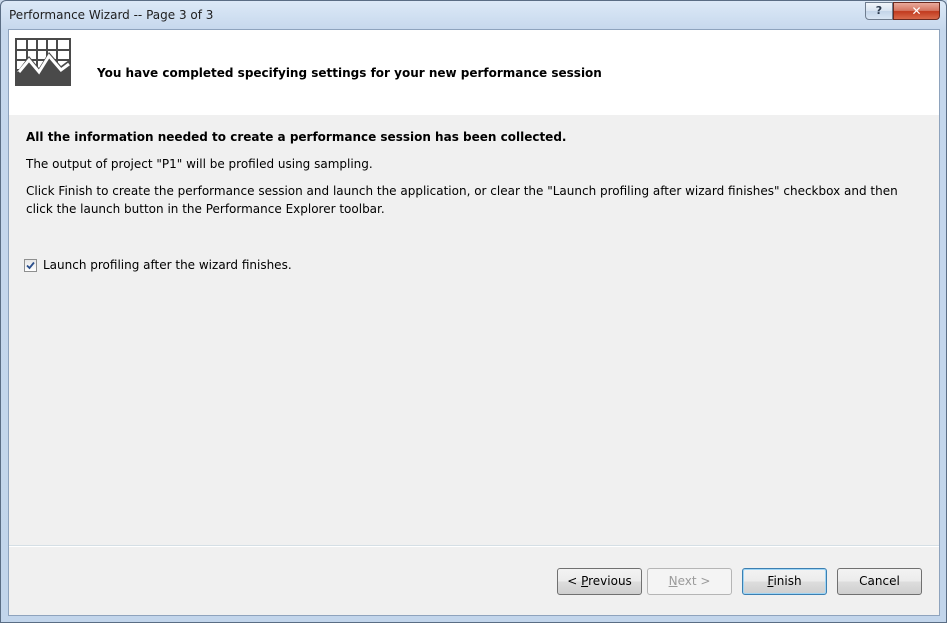  What do you see at coordinates (474, 546) in the screenshot?
I see `button-separator` at bounding box center [474, 546].